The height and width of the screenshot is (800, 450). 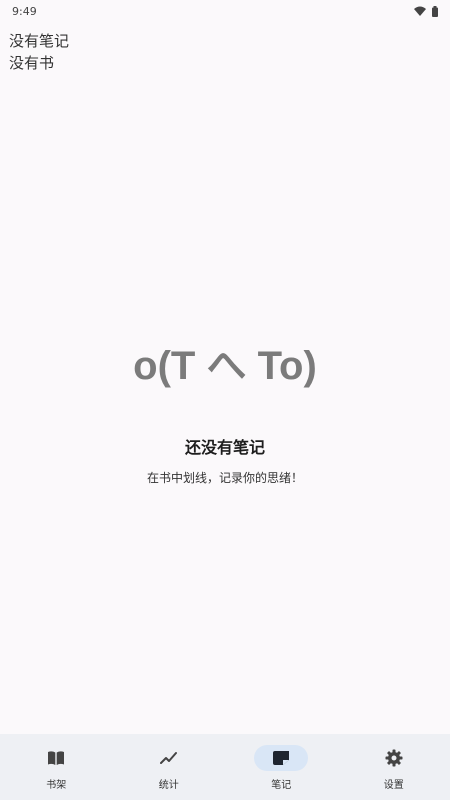 I want to click on trend-line-icon, so click(x=168, y=758).